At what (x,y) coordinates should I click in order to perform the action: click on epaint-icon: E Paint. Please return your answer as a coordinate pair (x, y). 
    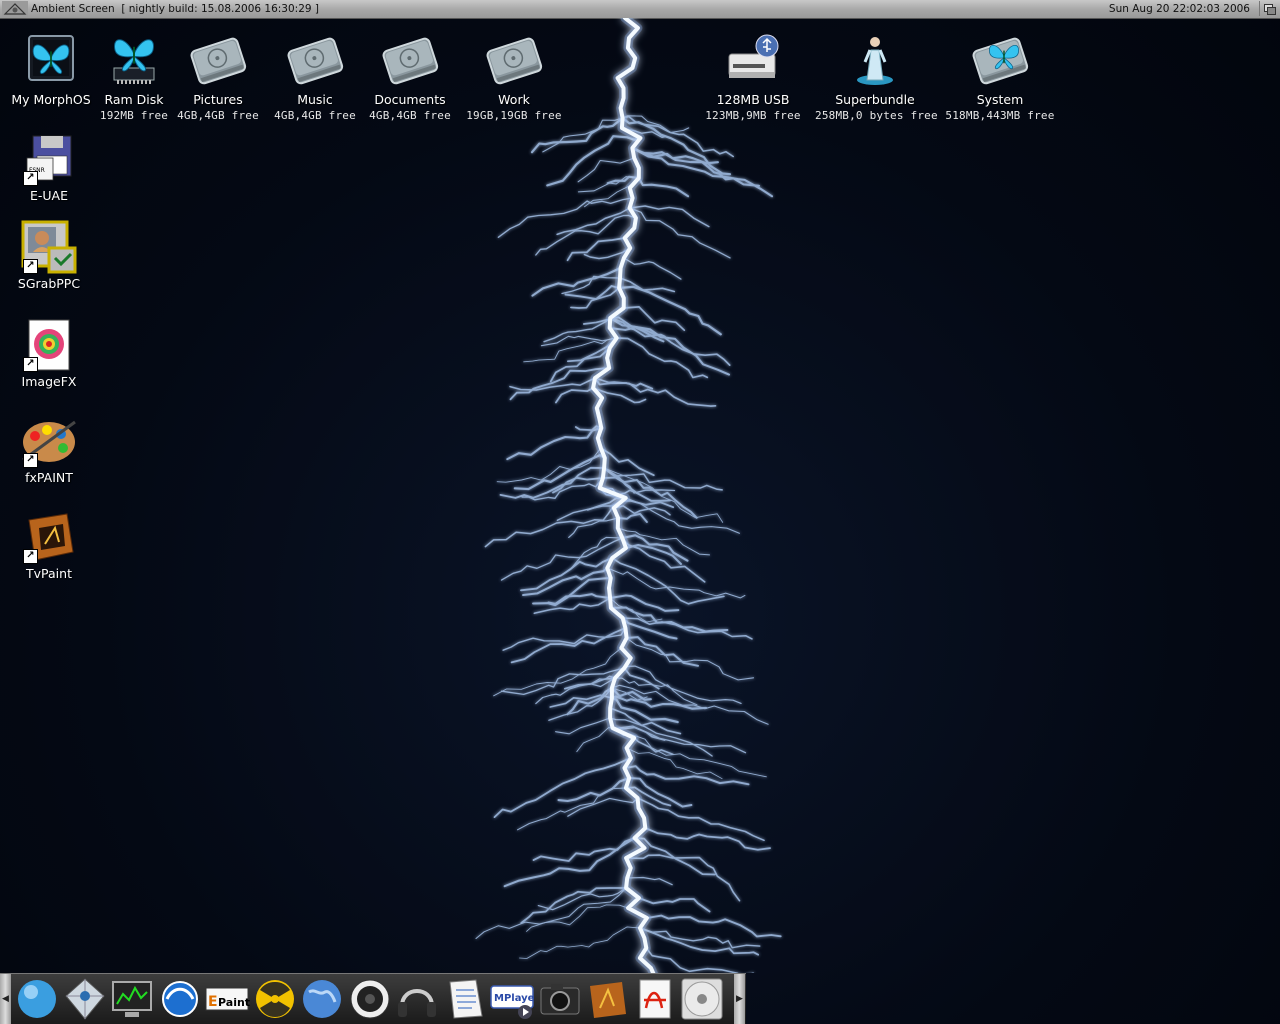
    Looking at the image, I should click on (227, 999).